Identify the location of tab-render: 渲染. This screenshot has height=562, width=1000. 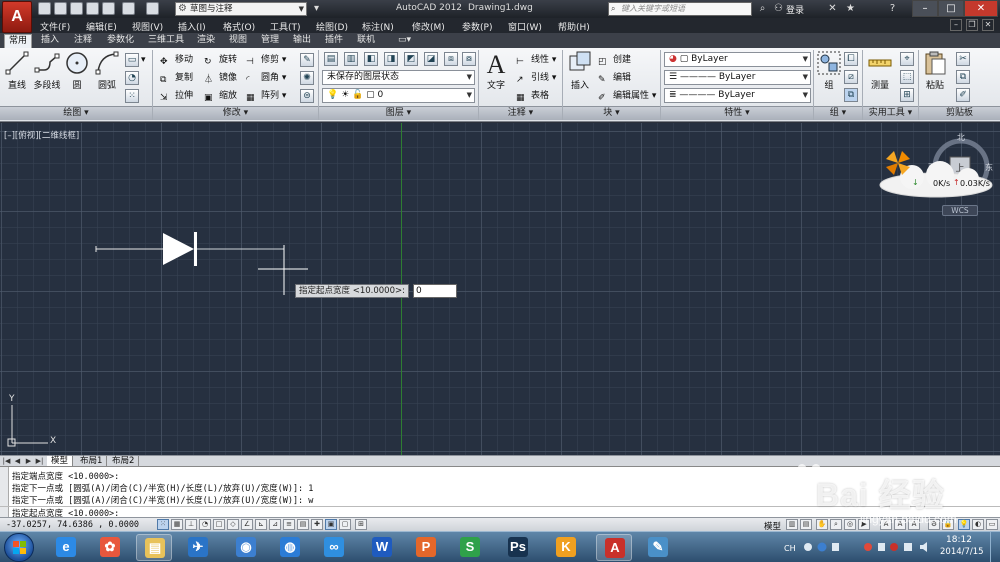
(206, 41).